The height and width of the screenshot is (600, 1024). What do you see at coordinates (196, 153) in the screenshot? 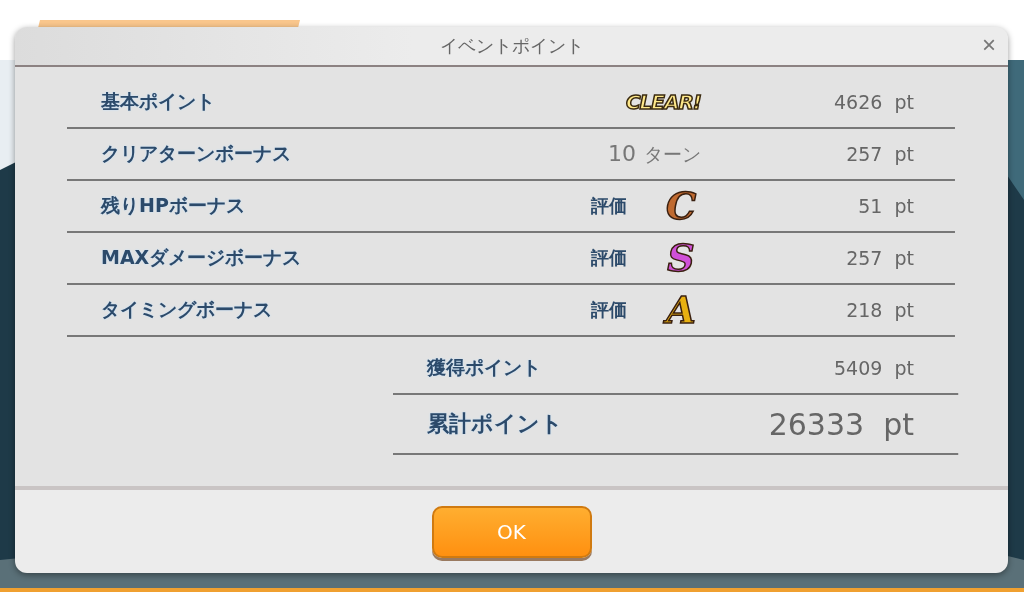
I see `bonus-label: クリアターンボーナス` at bounding box center [196, 153].